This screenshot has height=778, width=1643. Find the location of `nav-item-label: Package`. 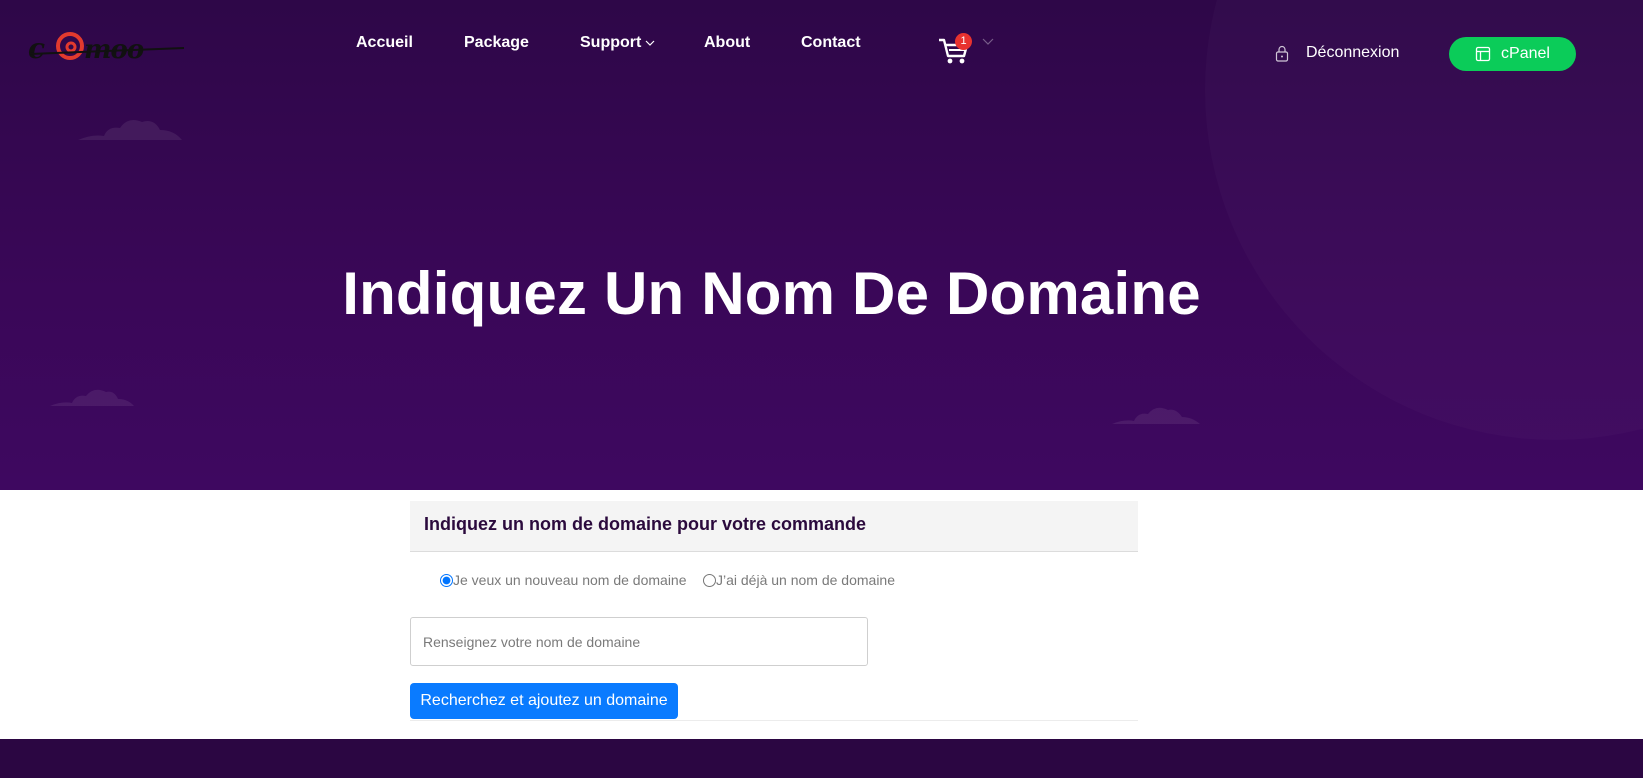

nav-item-label: Package is located at coordinates (496, 42).